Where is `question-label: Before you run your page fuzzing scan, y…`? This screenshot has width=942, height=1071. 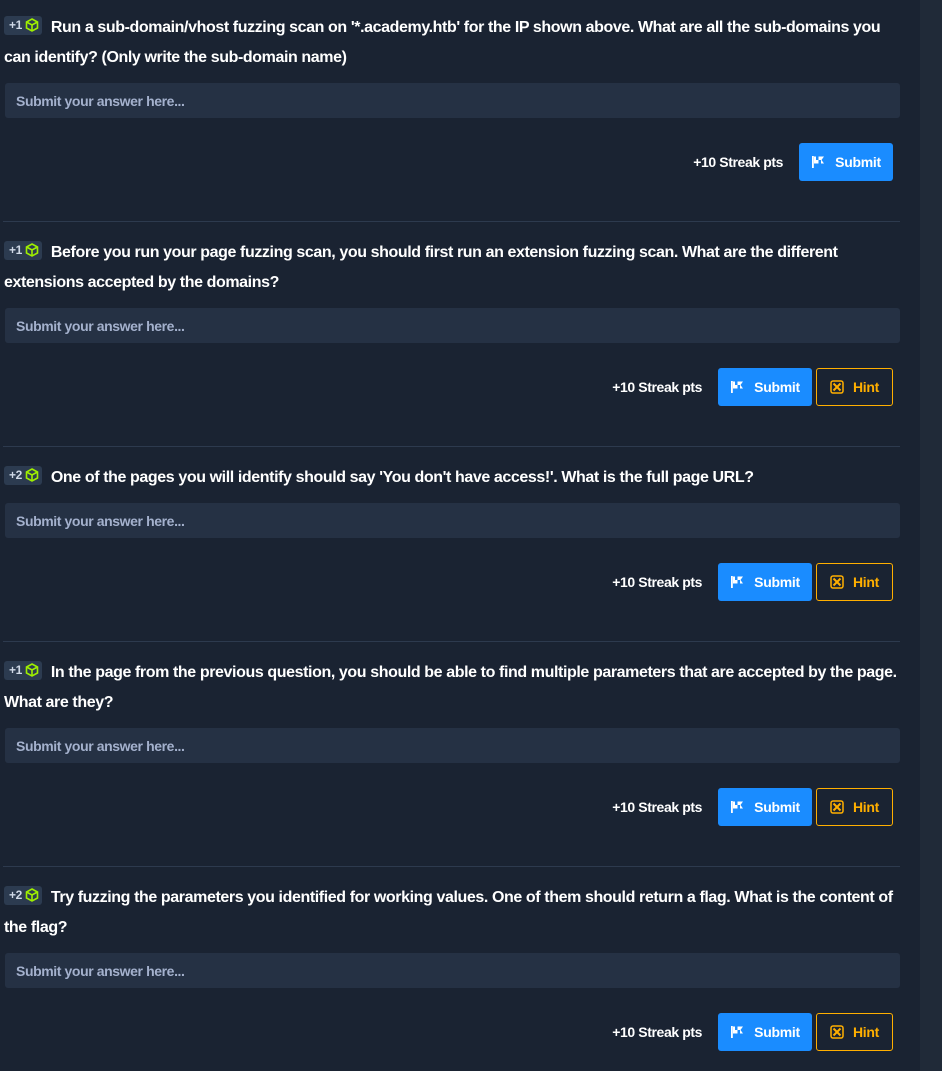
question-label: Before you run your page fuzzing scan, y… is located at coordinates (421, 267).